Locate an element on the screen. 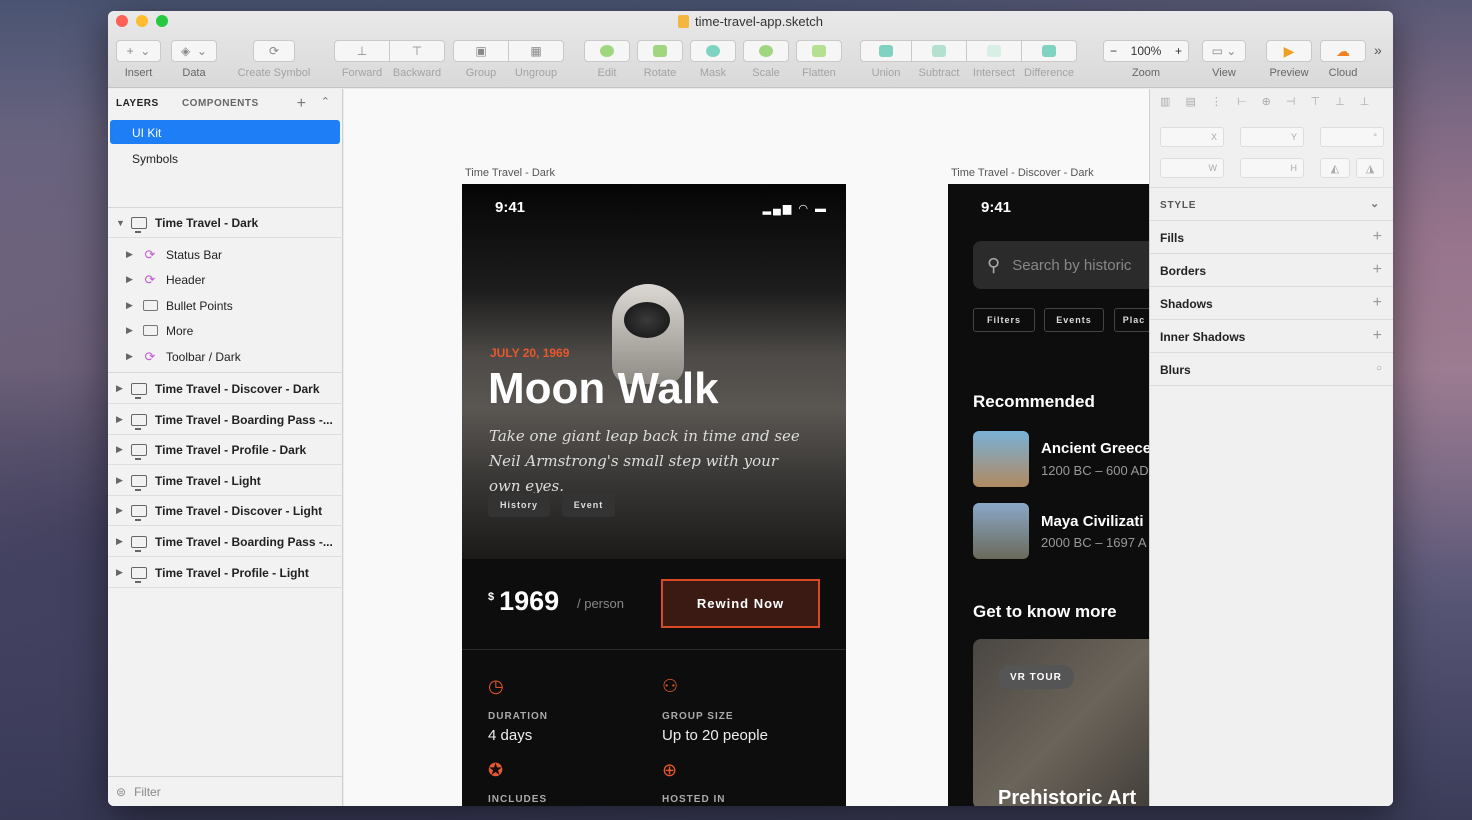  create-symbol-button: ⟳ Create Symbol is located at coordinates (274, 59).